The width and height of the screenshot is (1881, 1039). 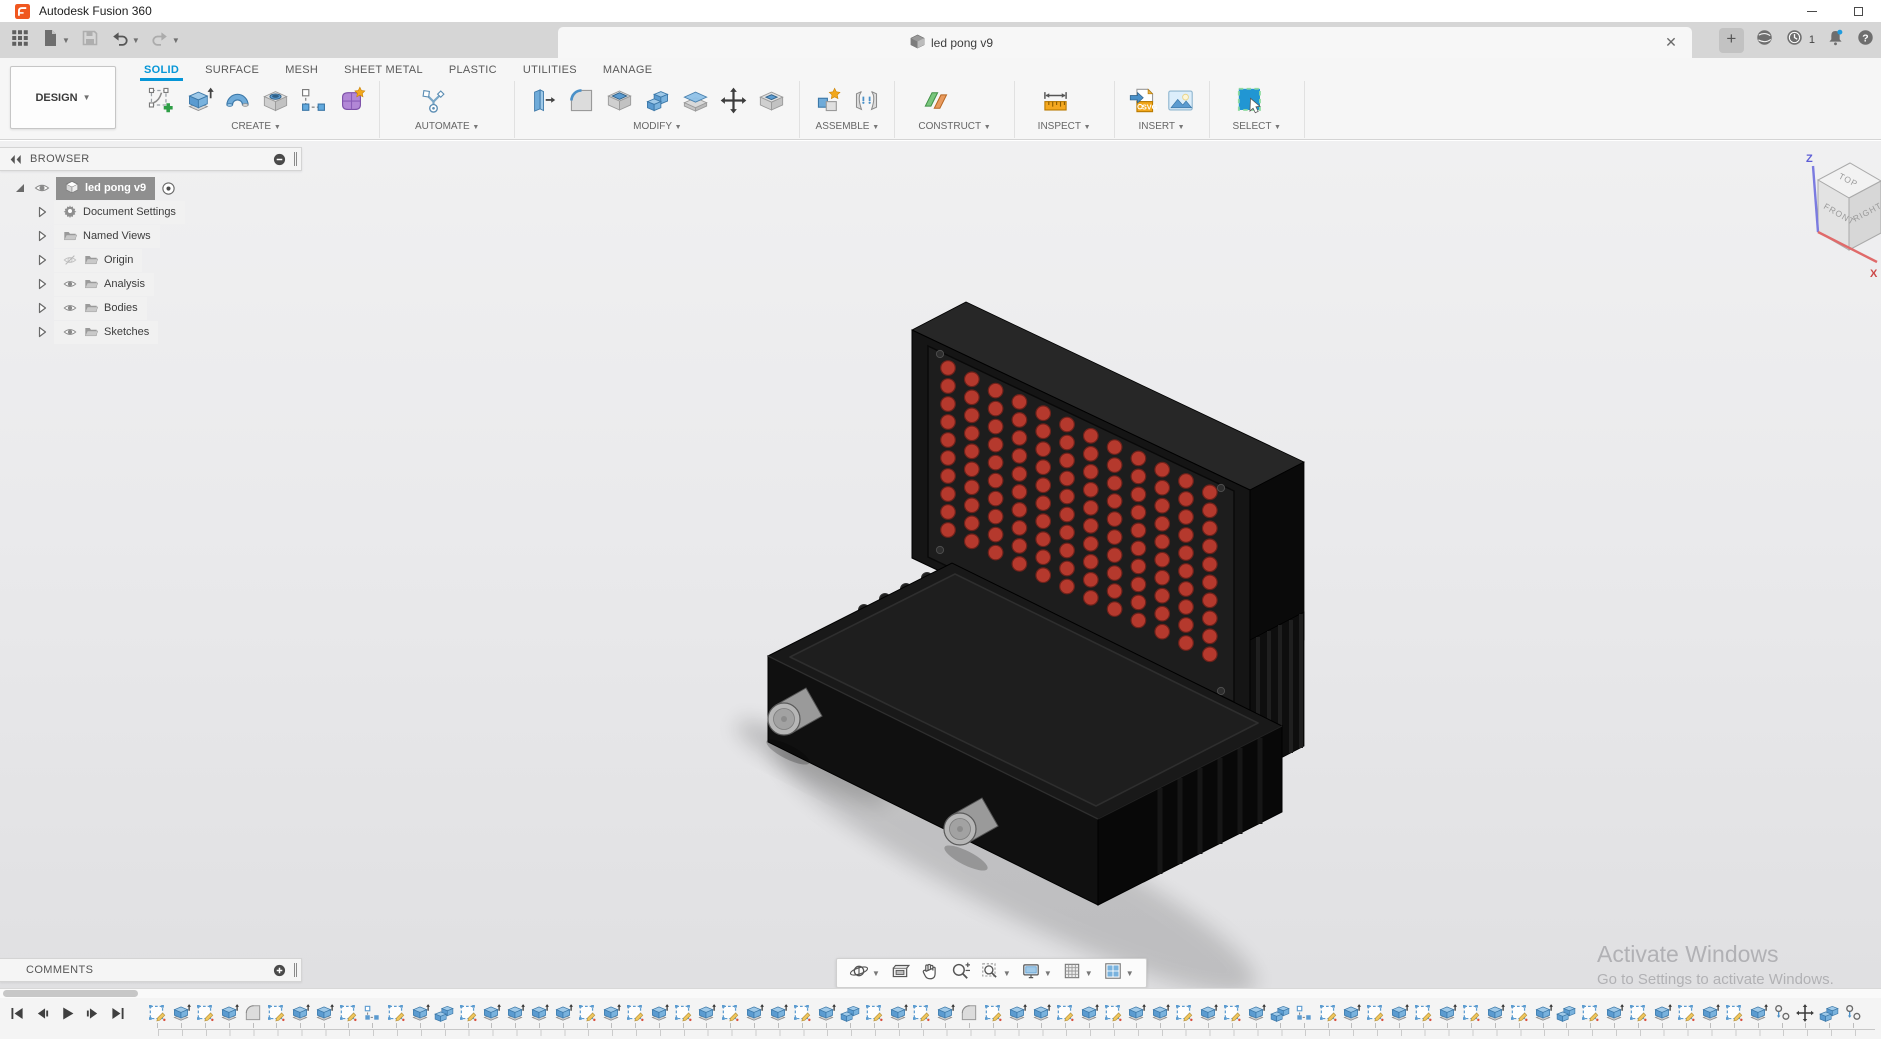 What do you see at coordinates (695, 101) in the screenshot?
I see `tool-split-button` at bounding box center [695, 101].